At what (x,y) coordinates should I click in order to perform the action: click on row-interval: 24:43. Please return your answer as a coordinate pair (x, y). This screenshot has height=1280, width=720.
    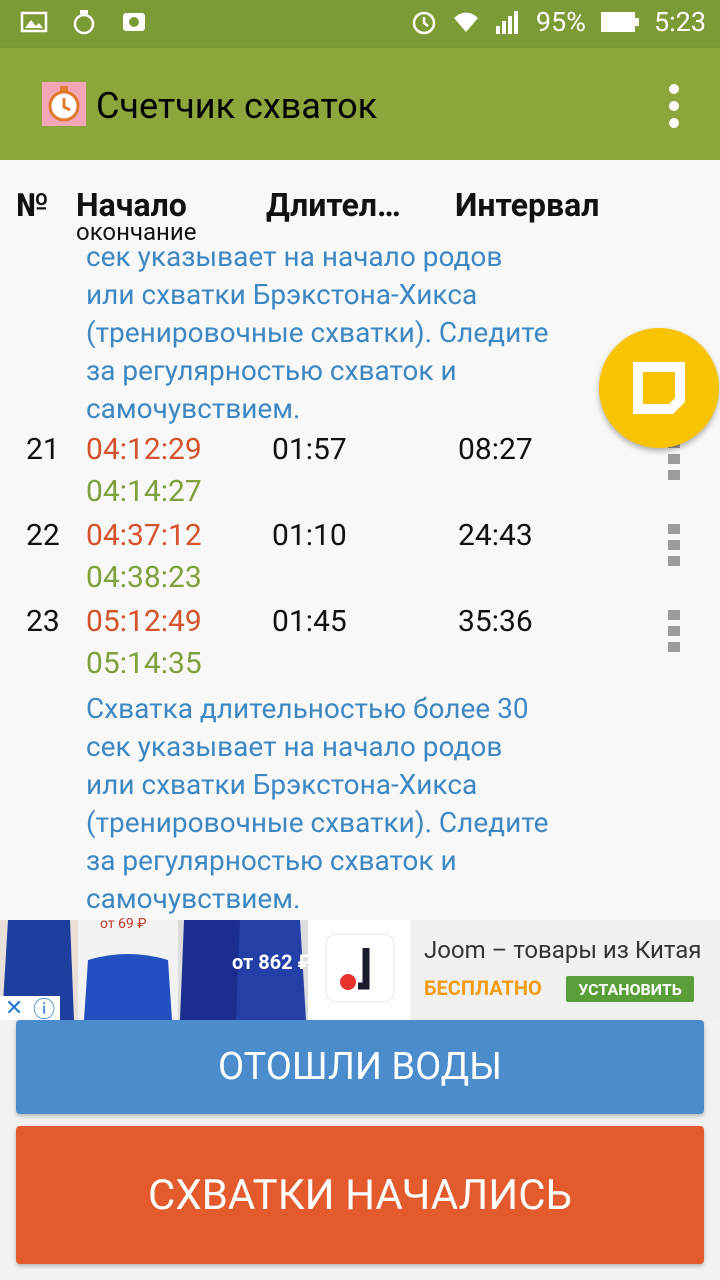
    Looking at the image, I should click on (495, 535).